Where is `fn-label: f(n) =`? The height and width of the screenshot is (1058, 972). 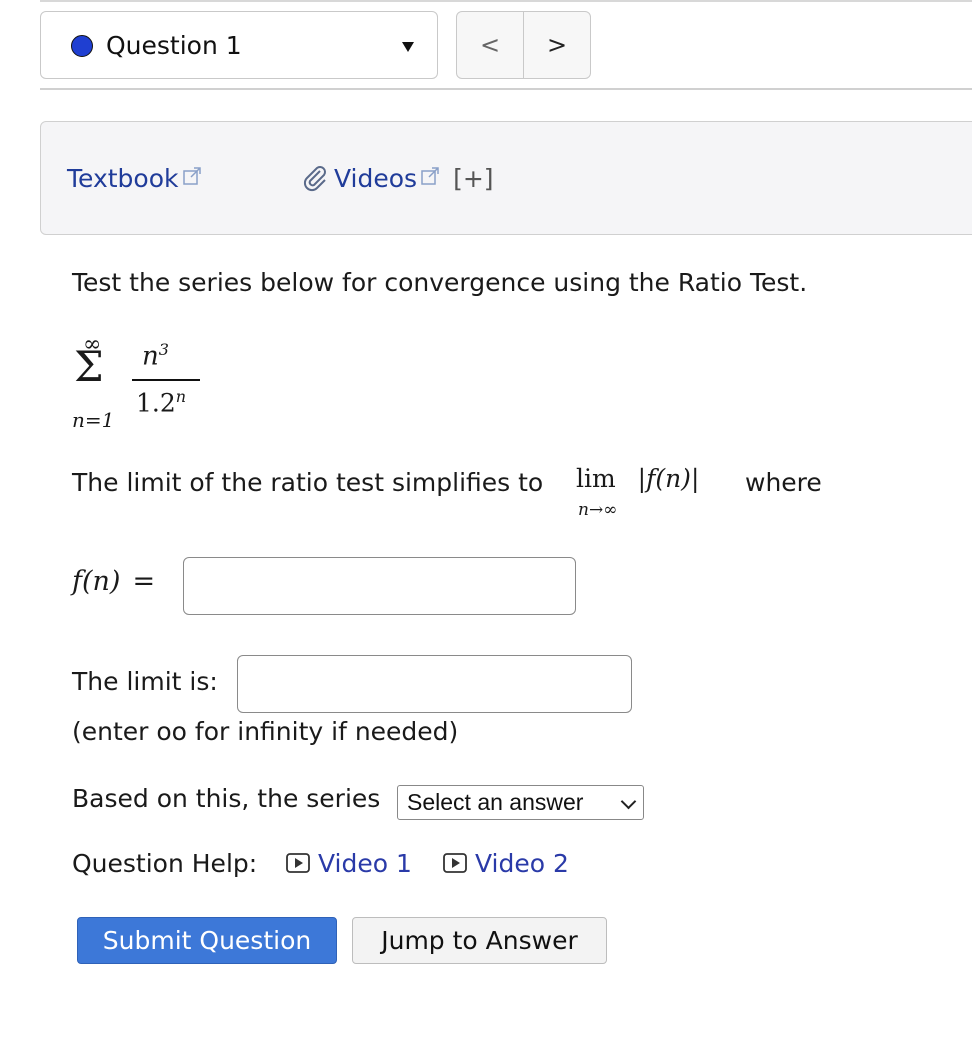 fn-label: f(n) = is located at coordinates (114, 581).